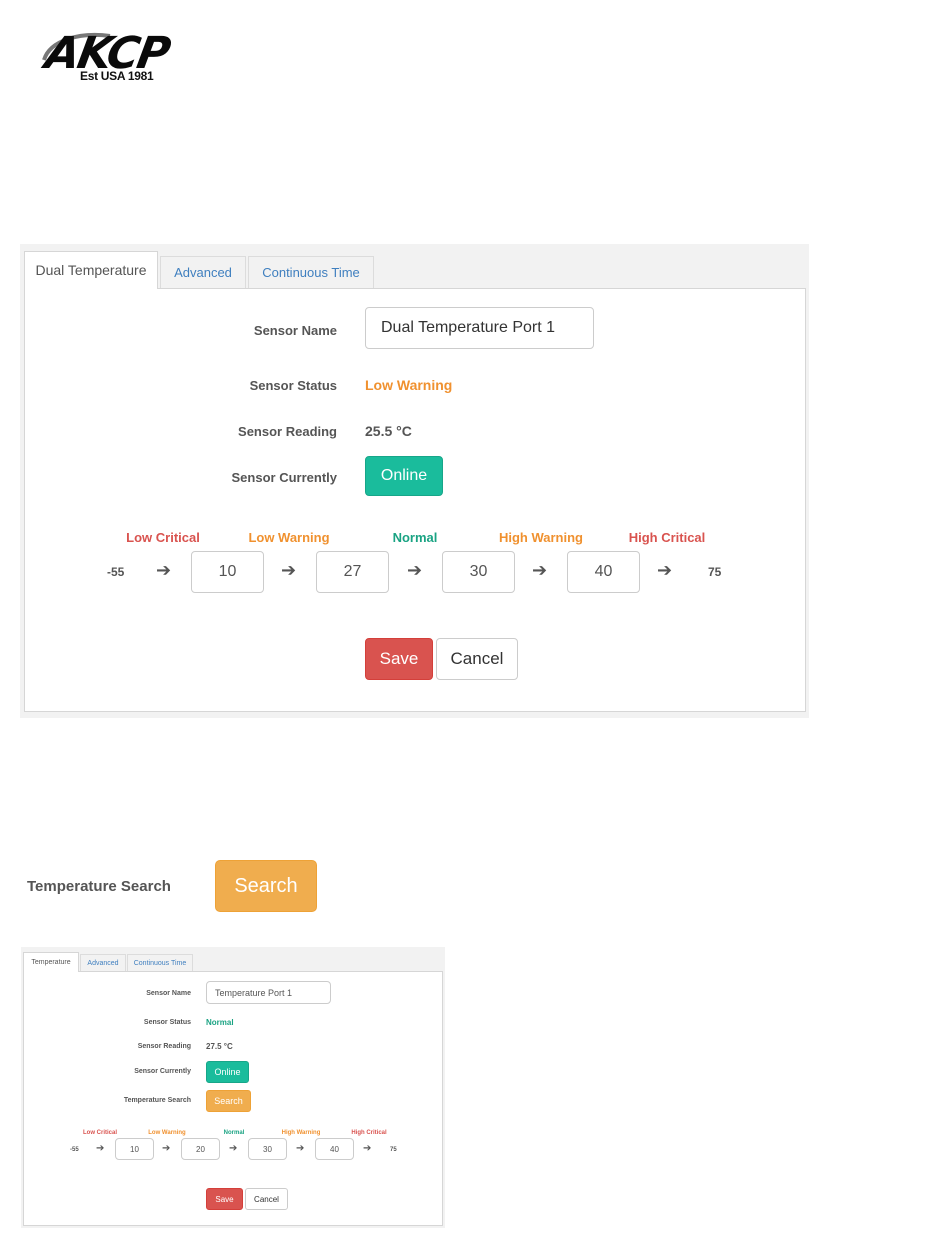 The width and height of the screenshot is (950, 1254). What do you see at coordinates (409, 385) in the screenshot?
I see `sensor-status-value: Low Warning` at bounding box center [409, 385].